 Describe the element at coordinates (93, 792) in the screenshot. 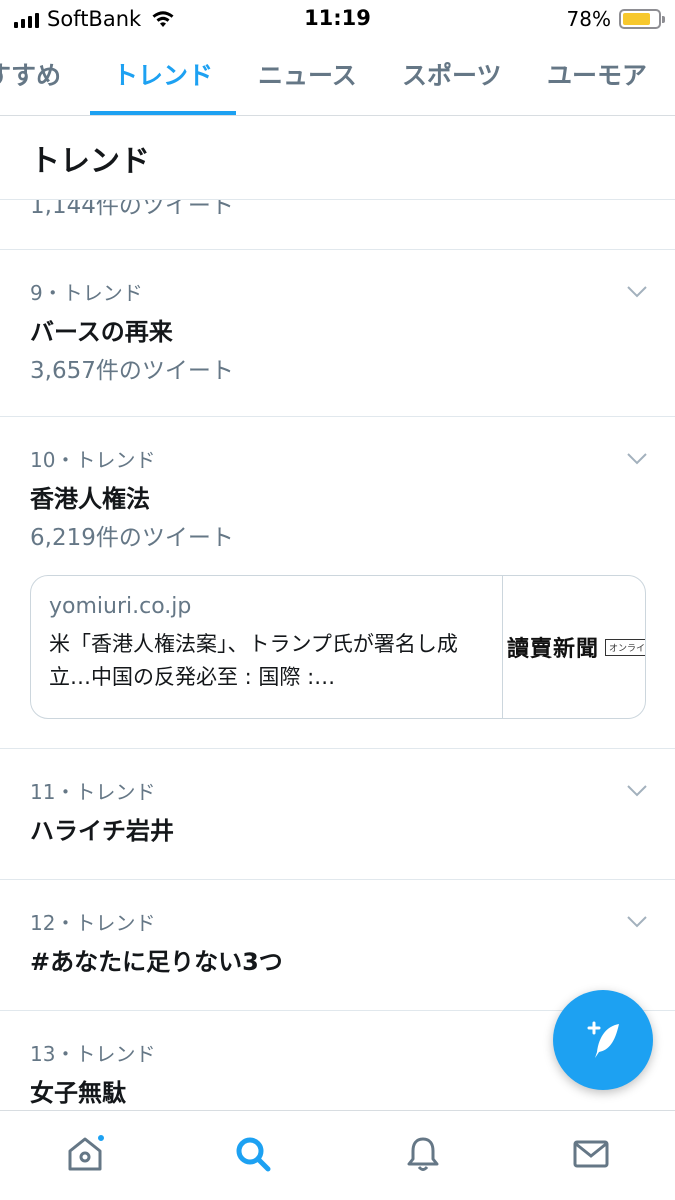

I see `trend-rank: 11・トレンド` at that location.